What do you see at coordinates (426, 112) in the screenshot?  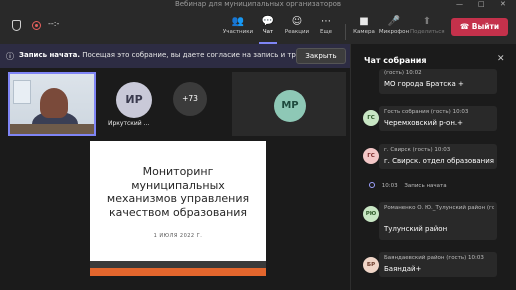 I see `message-header: Гость собрания (гость) 10:03` at bounding box center [426, 112].